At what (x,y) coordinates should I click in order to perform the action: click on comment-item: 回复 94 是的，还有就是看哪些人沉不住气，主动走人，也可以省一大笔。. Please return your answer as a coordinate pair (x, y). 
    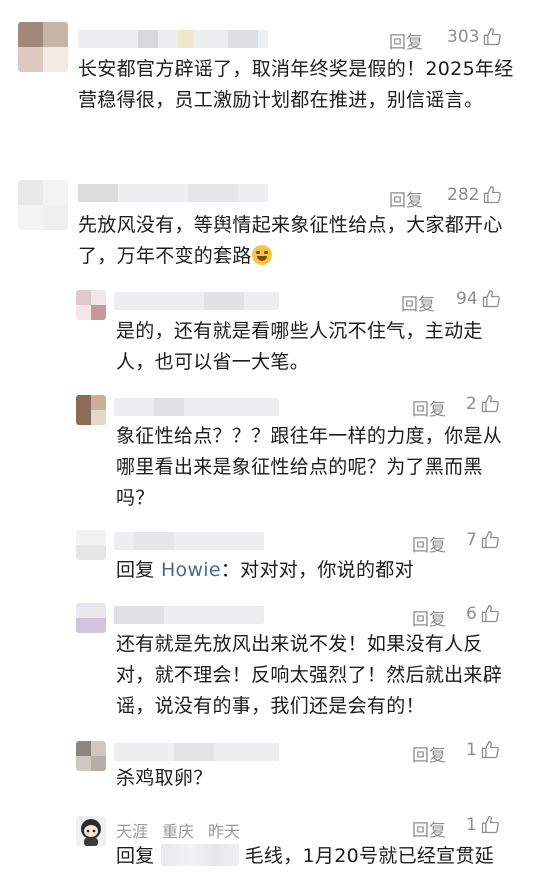
    Looking at the image, I should click on (267, 334).